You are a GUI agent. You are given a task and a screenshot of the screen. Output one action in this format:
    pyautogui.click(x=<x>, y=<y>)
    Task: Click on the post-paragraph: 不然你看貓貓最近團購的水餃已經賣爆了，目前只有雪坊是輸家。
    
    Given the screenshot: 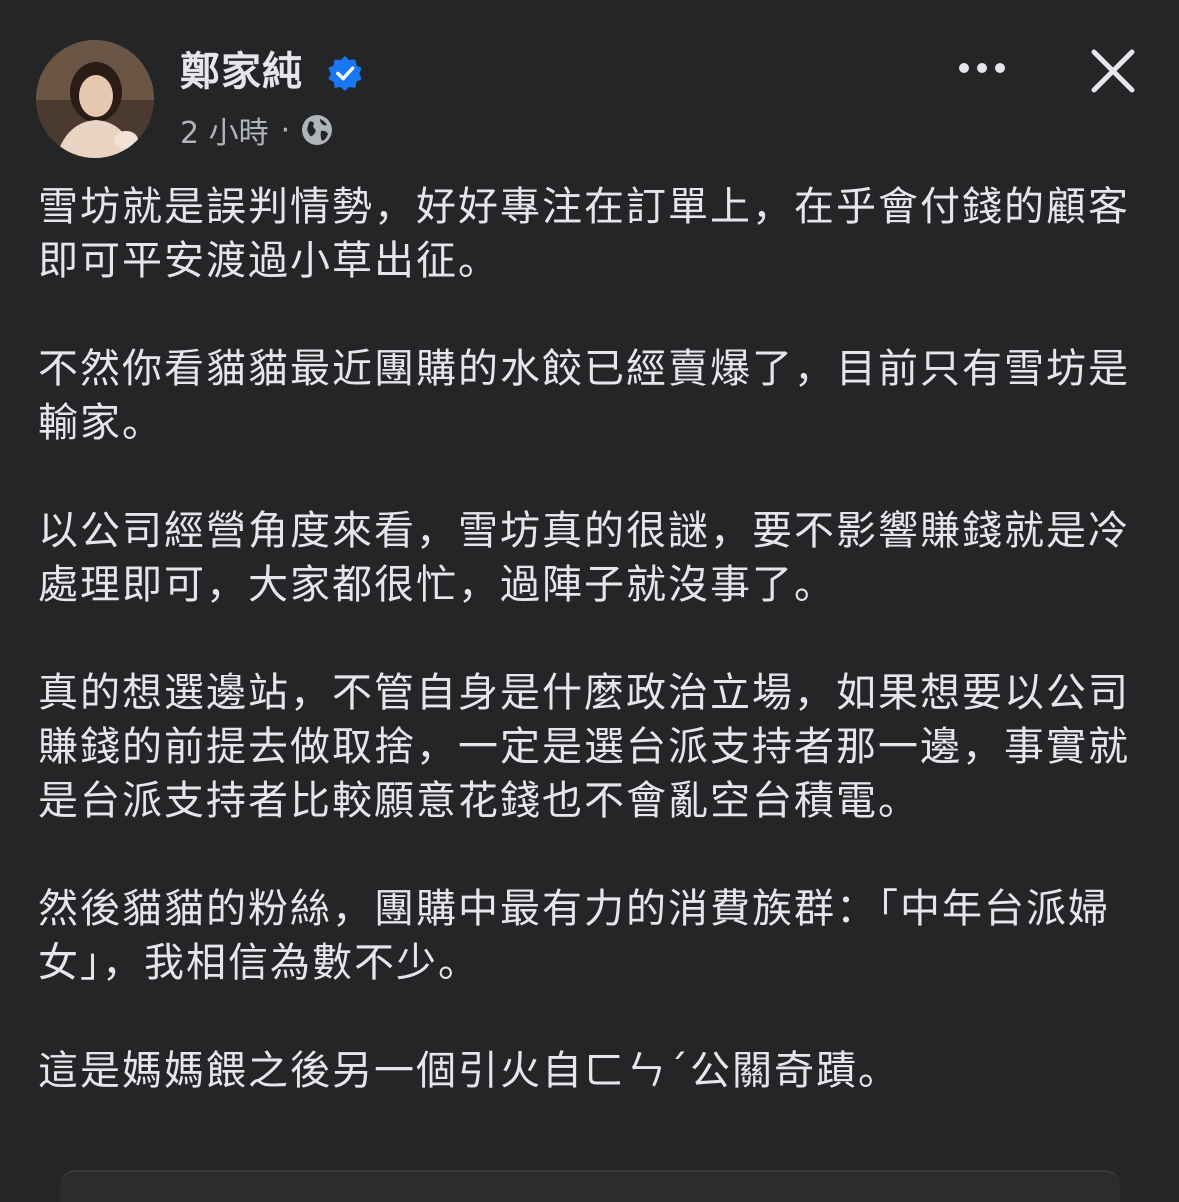 What is the action you would take?
    pyautogui.click(x=584, y=396)
    